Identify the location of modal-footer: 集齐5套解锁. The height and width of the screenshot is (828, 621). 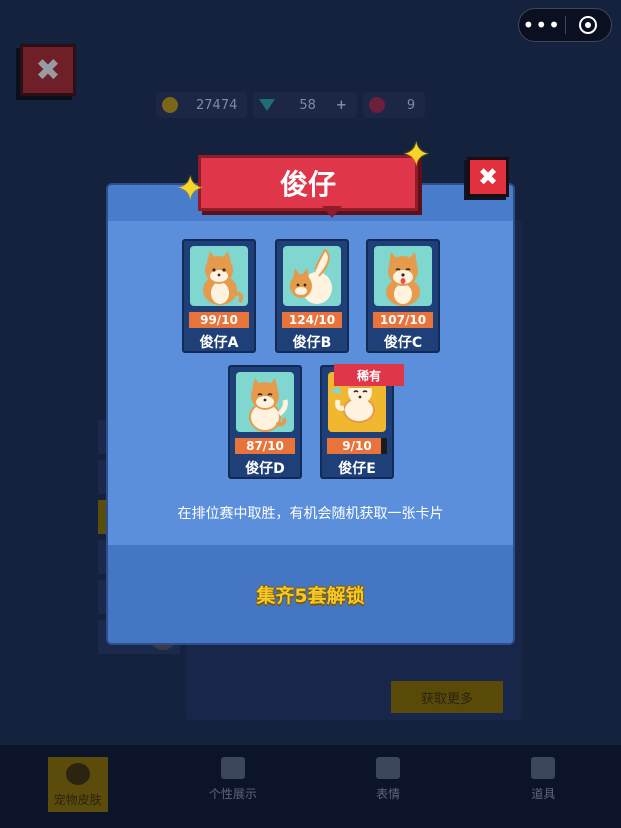
(310, 594).